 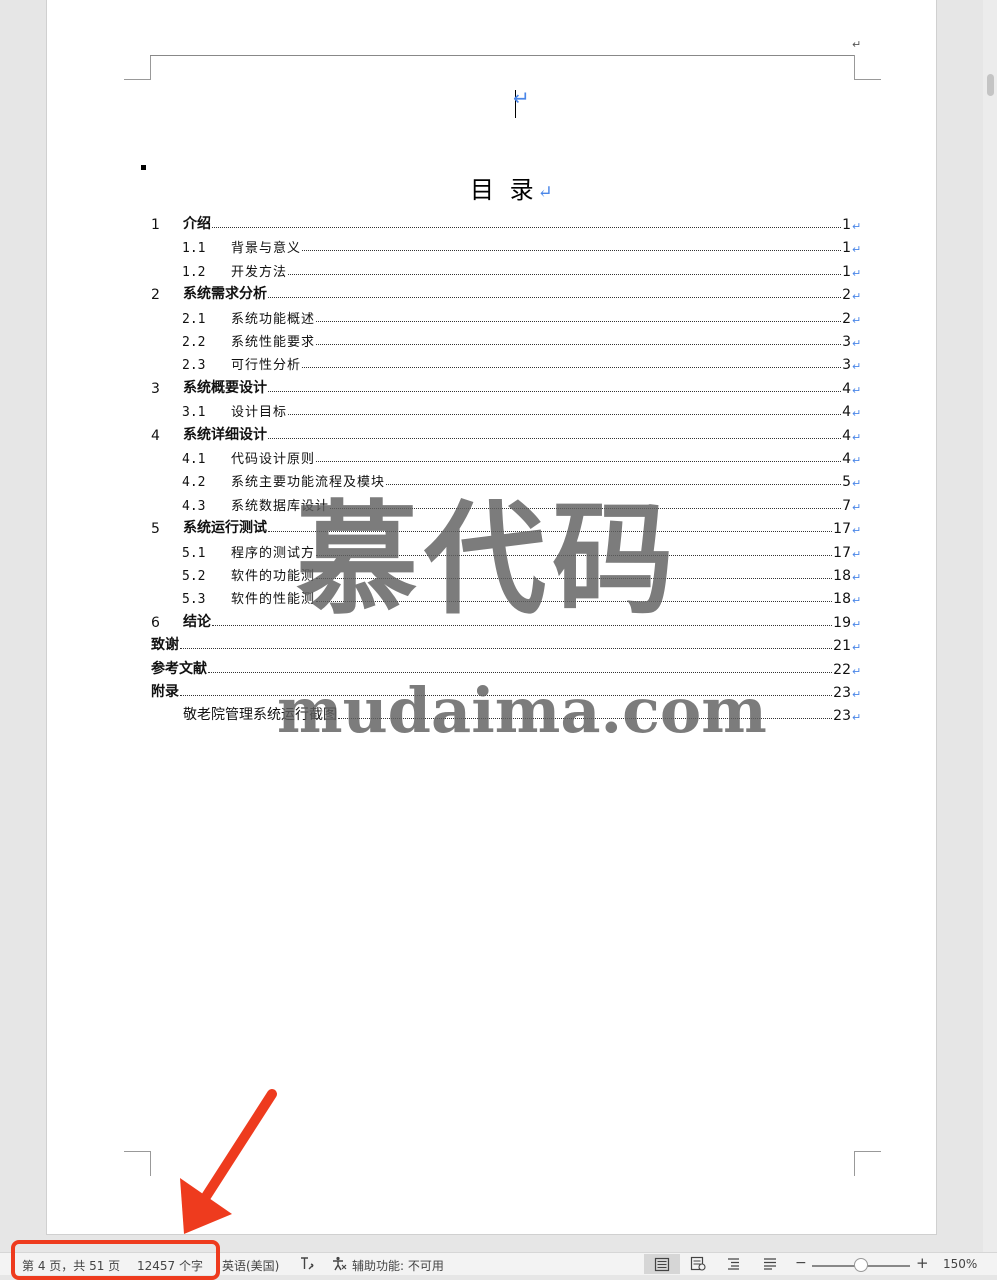 What do you see at coordinates (545, 192) in the screenshot?
I see `toc-title-mark: ↵` at bounding box center [545, 192].